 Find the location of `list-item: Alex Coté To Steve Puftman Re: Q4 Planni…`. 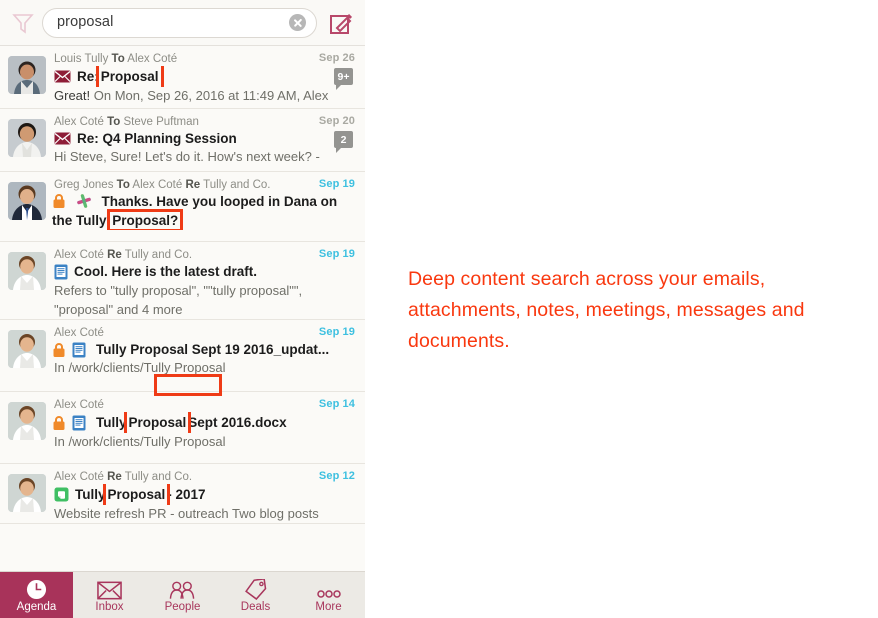

list-item: Alex Coté To Steve Puftman Re: Q4 Planni… is located at coordinates (182, 140).